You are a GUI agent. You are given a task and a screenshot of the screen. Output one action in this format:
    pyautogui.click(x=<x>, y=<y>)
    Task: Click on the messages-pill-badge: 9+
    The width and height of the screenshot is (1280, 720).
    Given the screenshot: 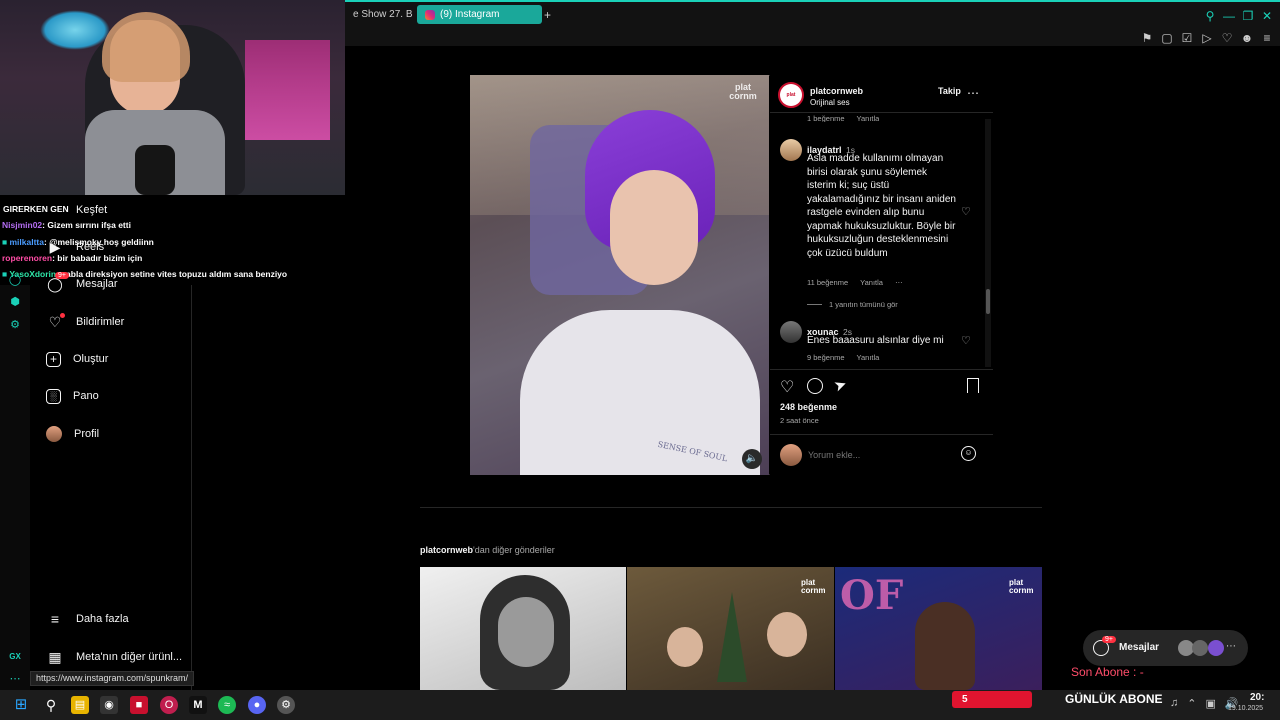 What is the action you would take?
    pyautogui.click(x=1109, y=639)
    